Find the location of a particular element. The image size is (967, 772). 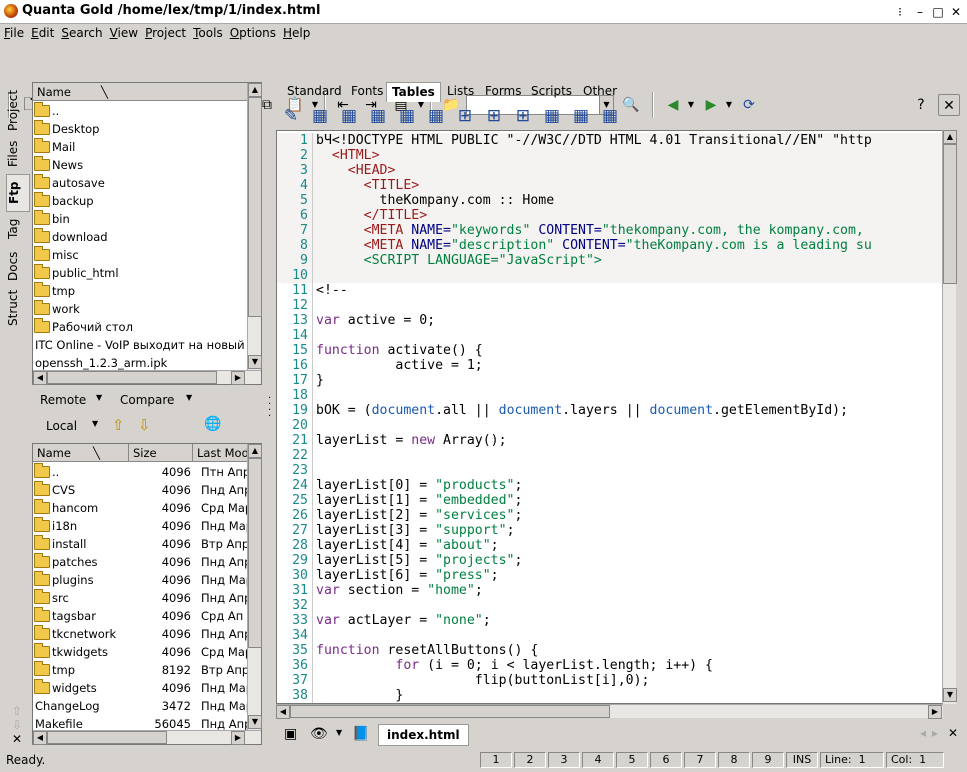

ftp-header-lastmod: Last Mod is located at coordinates (221, 453).